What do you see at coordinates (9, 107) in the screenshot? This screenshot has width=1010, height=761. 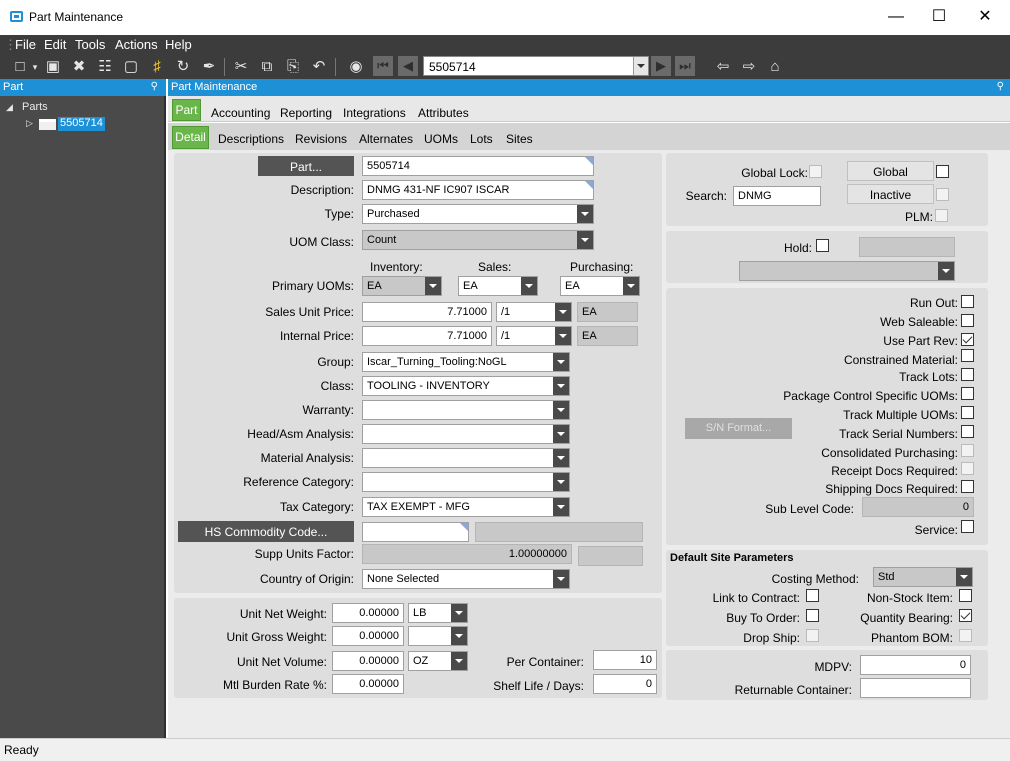 I see `collapse-icon: ◢` at bounding box center [9, 107].